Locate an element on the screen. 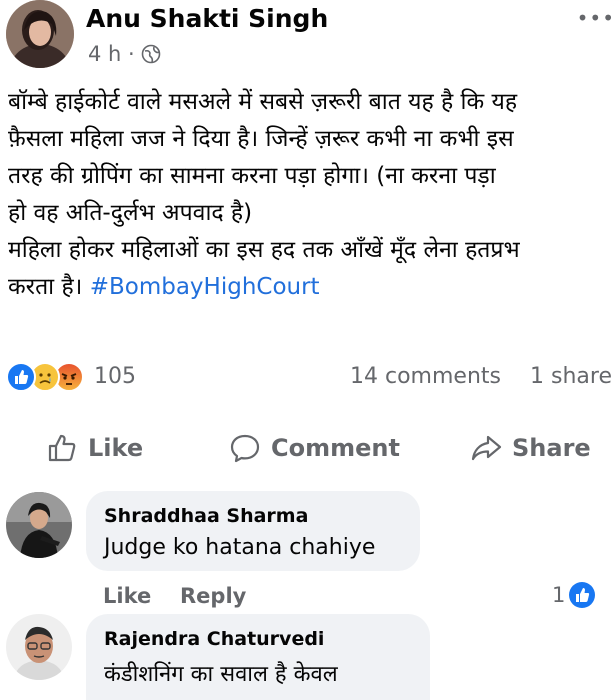 This screenshot has height=700, width=615. comment-reaction-summary: 1 is located at coordinates (574, 595).